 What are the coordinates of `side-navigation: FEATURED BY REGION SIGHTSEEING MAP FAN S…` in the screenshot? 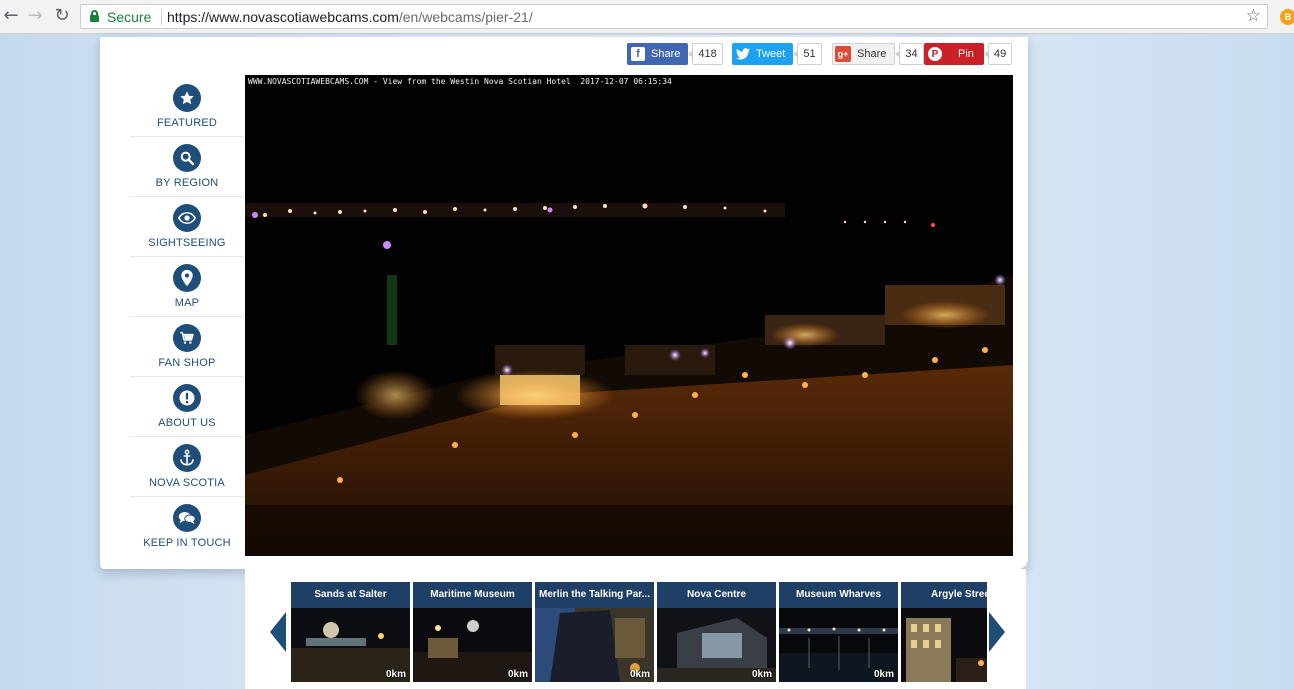 It's located at (187, 317).